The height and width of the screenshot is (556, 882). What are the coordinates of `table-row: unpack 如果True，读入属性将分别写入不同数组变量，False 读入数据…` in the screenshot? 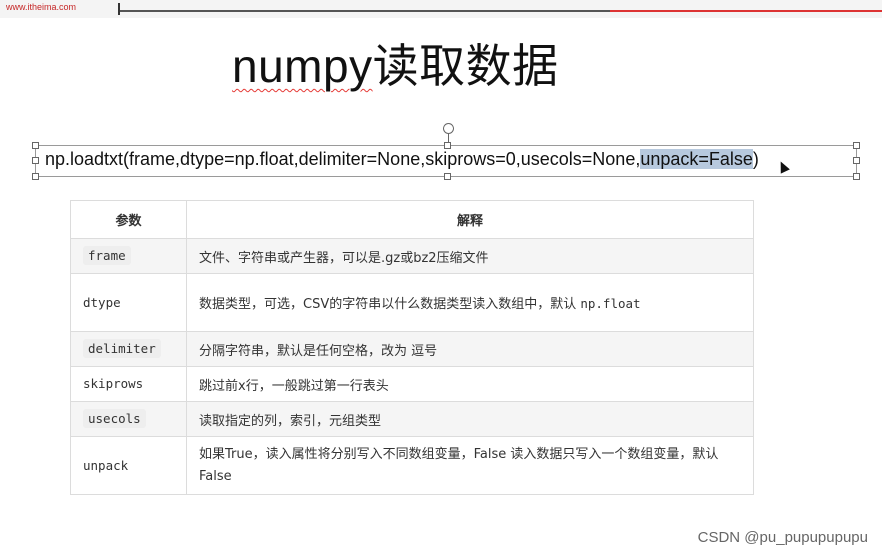 It's located at (412, 465).